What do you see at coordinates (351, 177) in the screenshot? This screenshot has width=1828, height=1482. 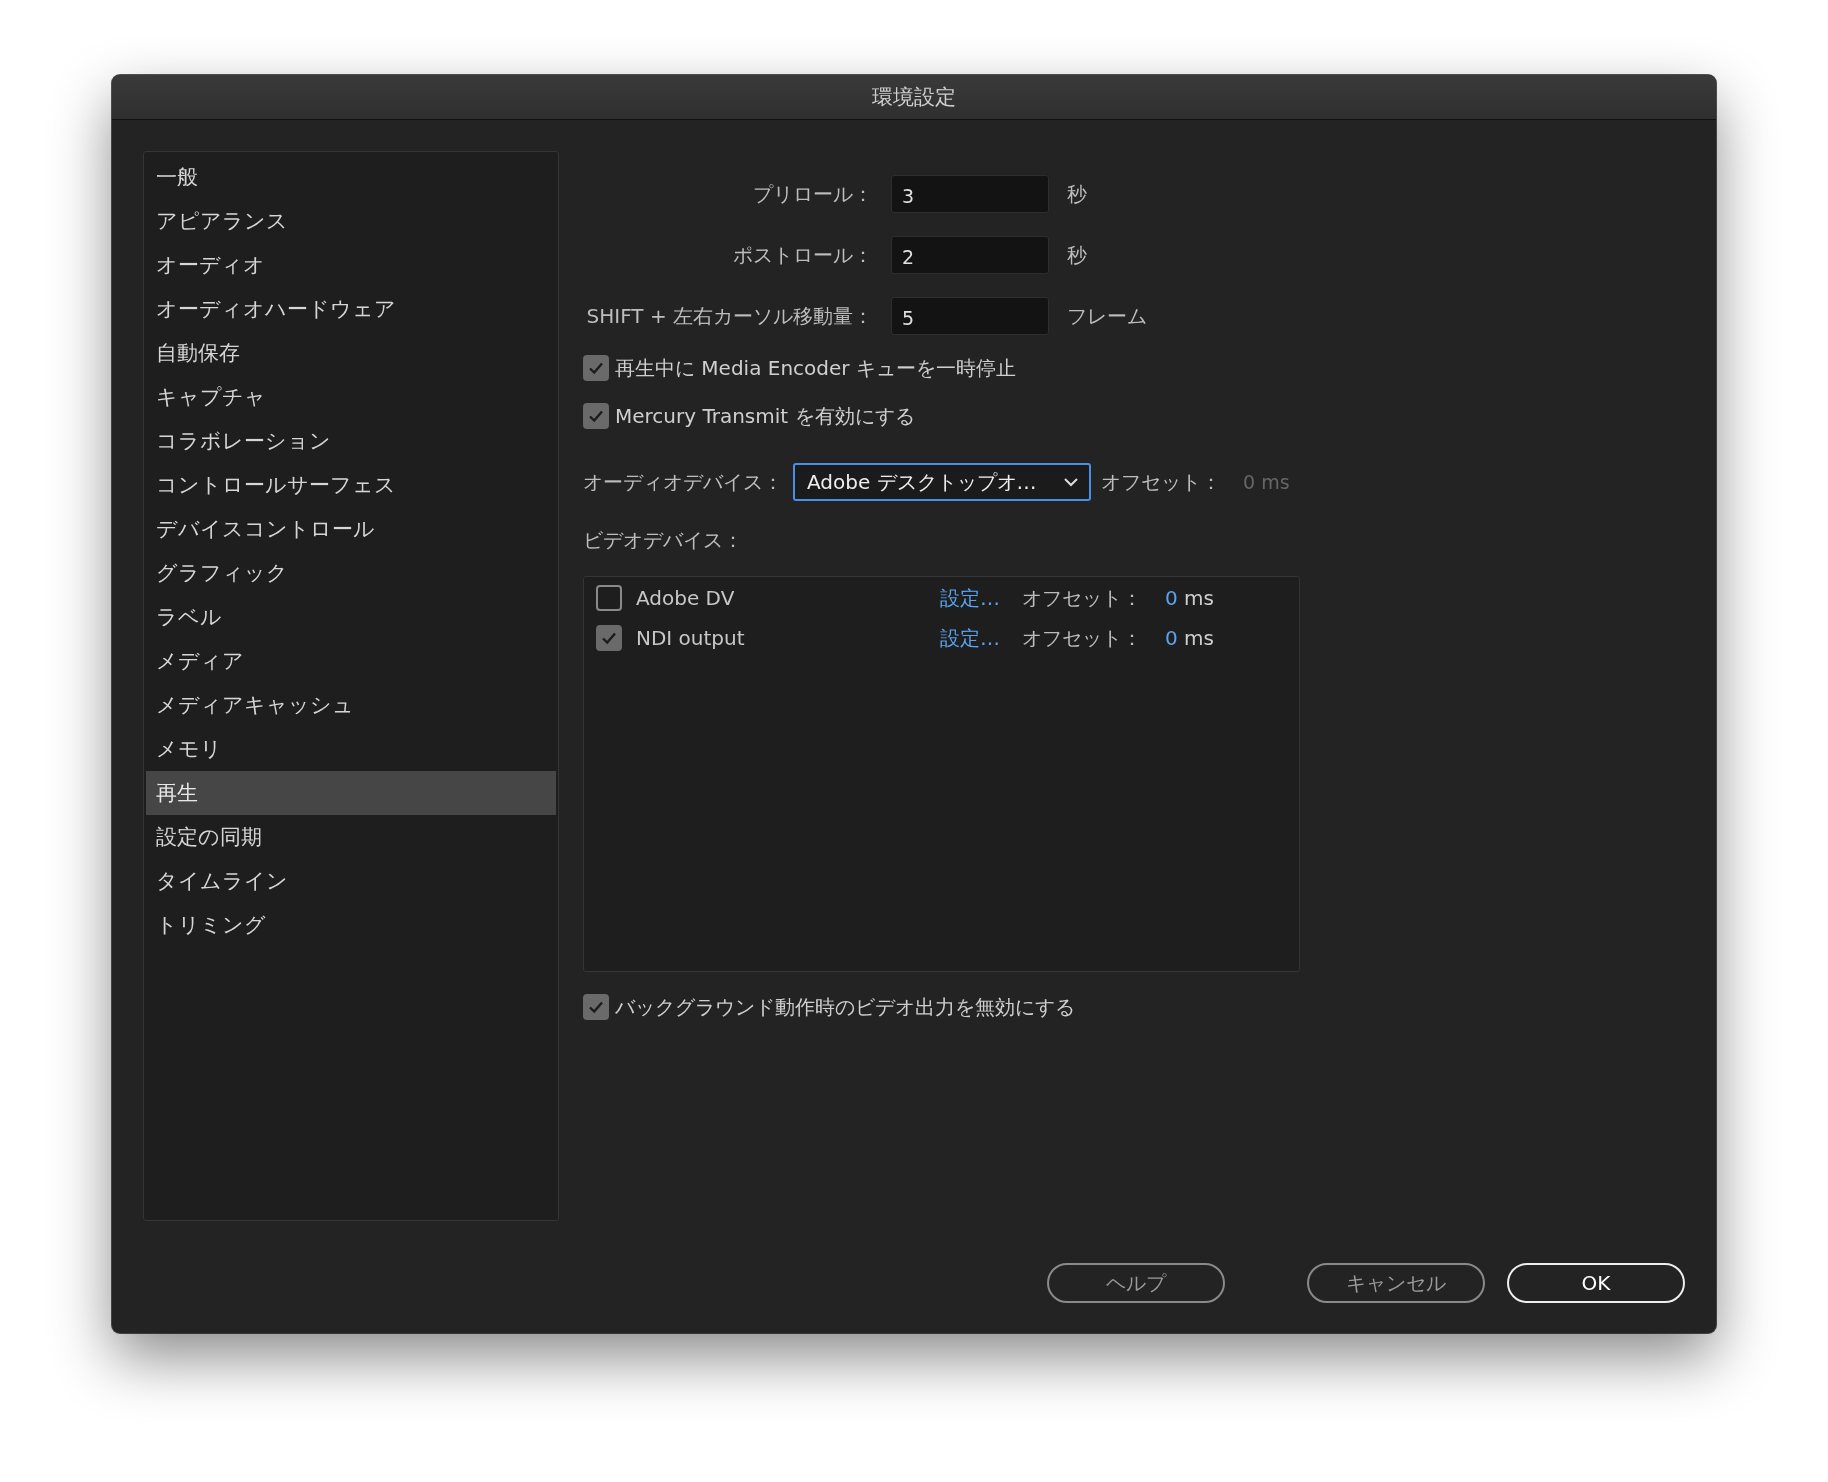 I see `sidebar-item: 一般` at bounding box center [351, 177].